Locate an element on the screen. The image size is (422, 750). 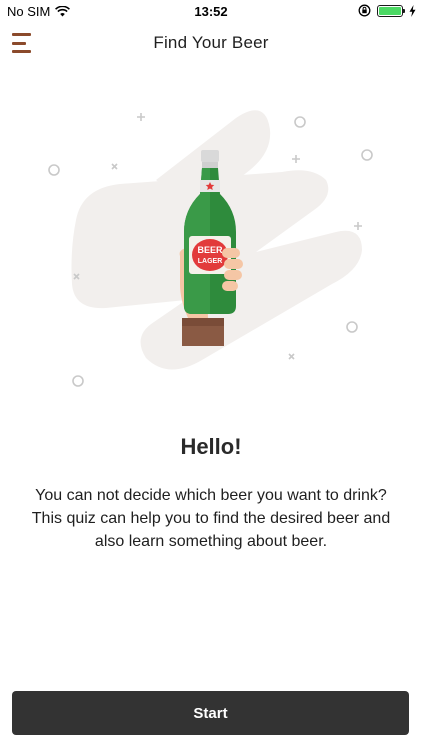
status-right is located at coordinates (387, 10).